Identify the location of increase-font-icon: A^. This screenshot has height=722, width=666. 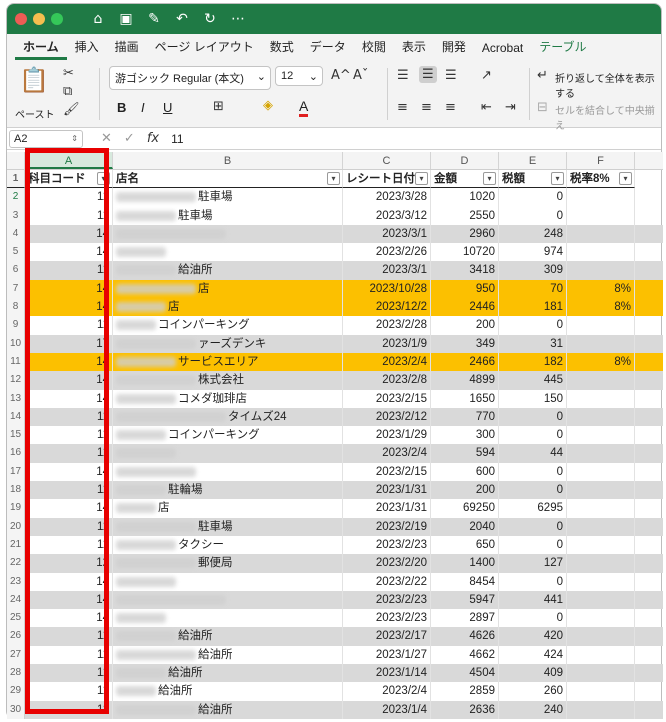
(341, 75).